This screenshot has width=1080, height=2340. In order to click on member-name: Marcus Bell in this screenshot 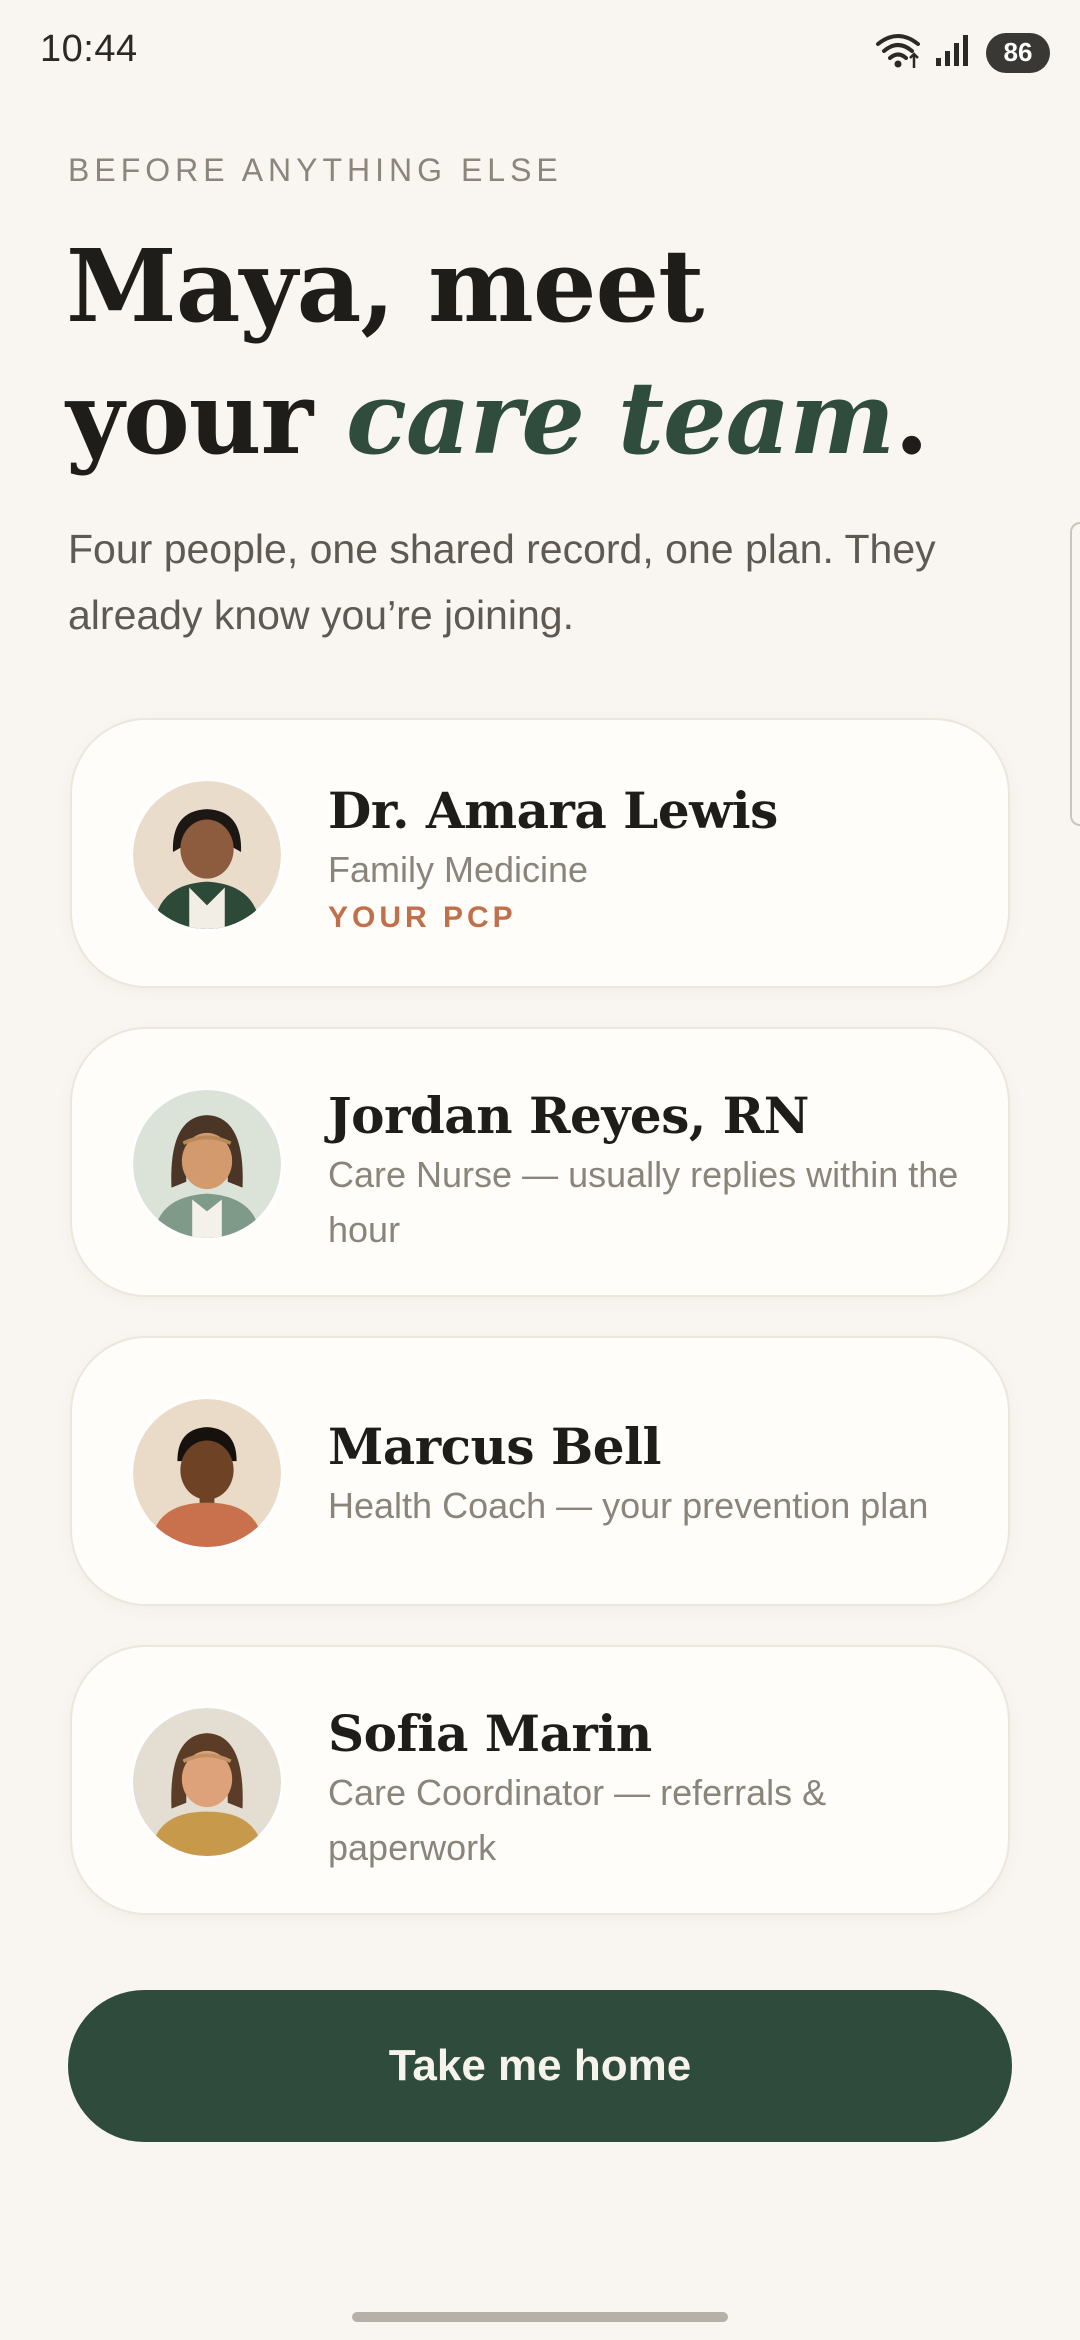, I will do `click(495, 1446)`.